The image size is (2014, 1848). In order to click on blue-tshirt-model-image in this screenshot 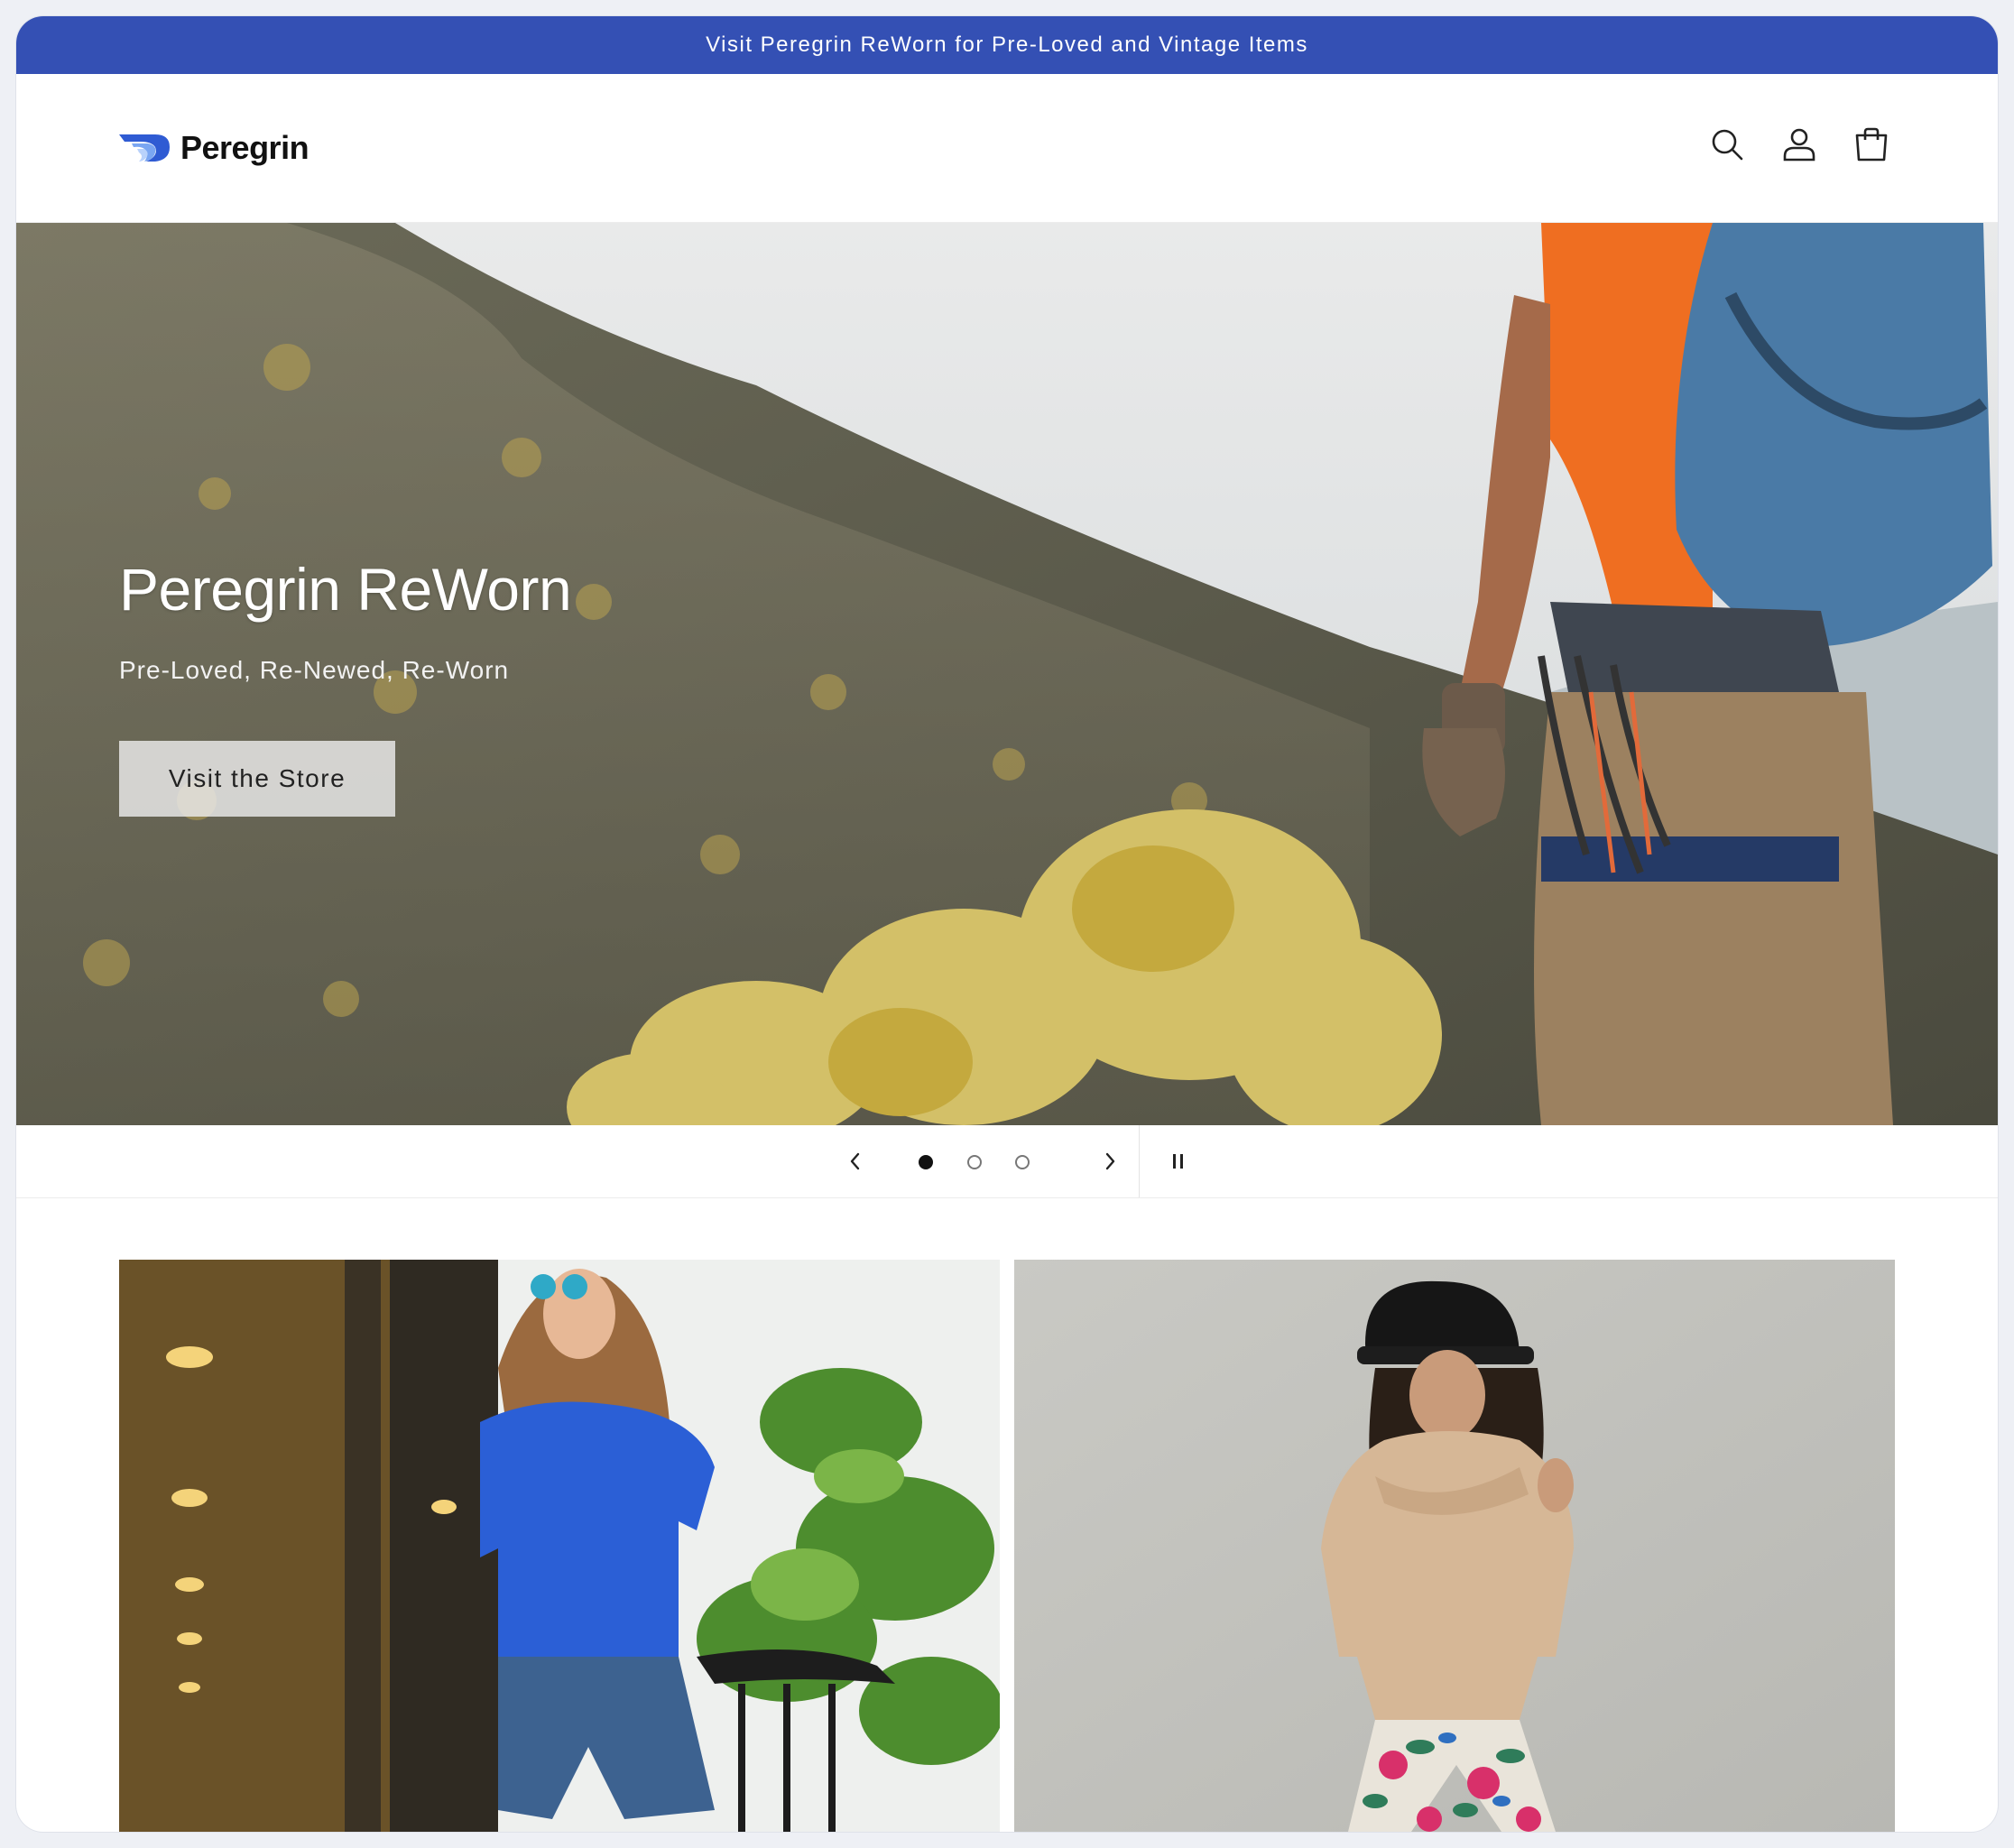, I will do `click(559, 1546)`.